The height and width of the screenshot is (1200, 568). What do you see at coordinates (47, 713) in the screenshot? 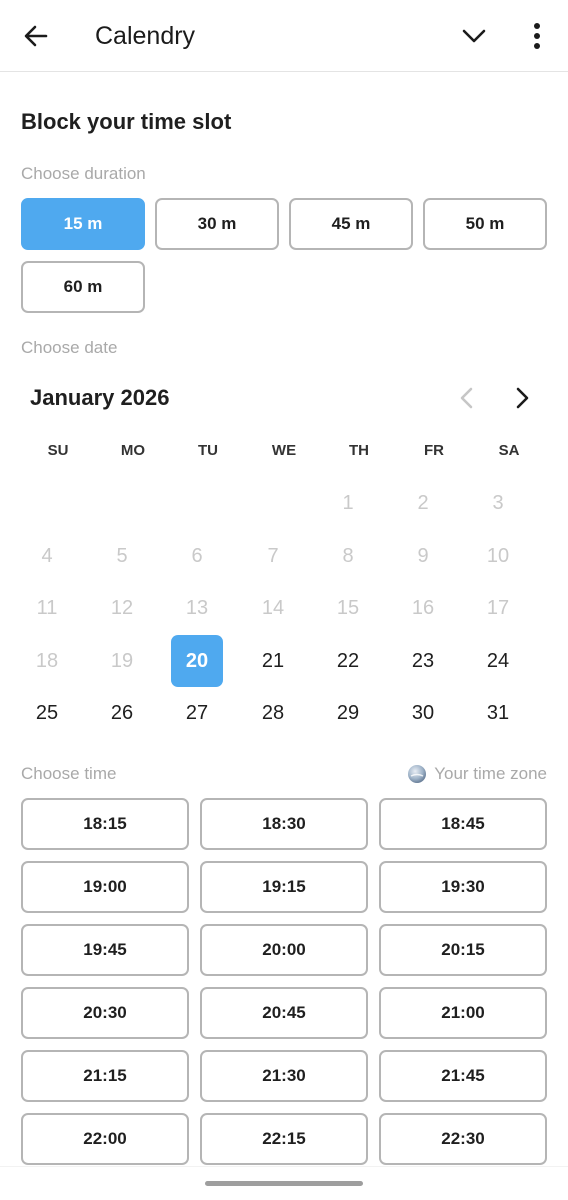
I see `calendar-day: 25` at bounding box center [47, 713].